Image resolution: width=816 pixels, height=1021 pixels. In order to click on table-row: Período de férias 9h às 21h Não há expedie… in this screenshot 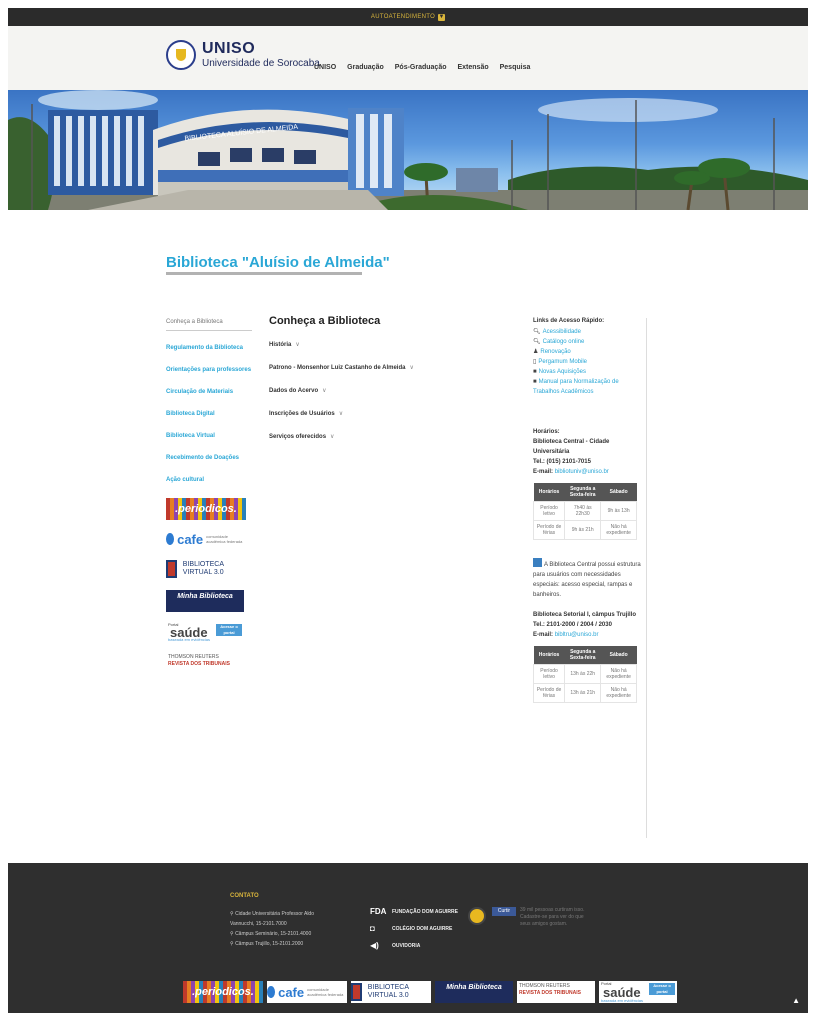, I will do `click(584, 530)`.